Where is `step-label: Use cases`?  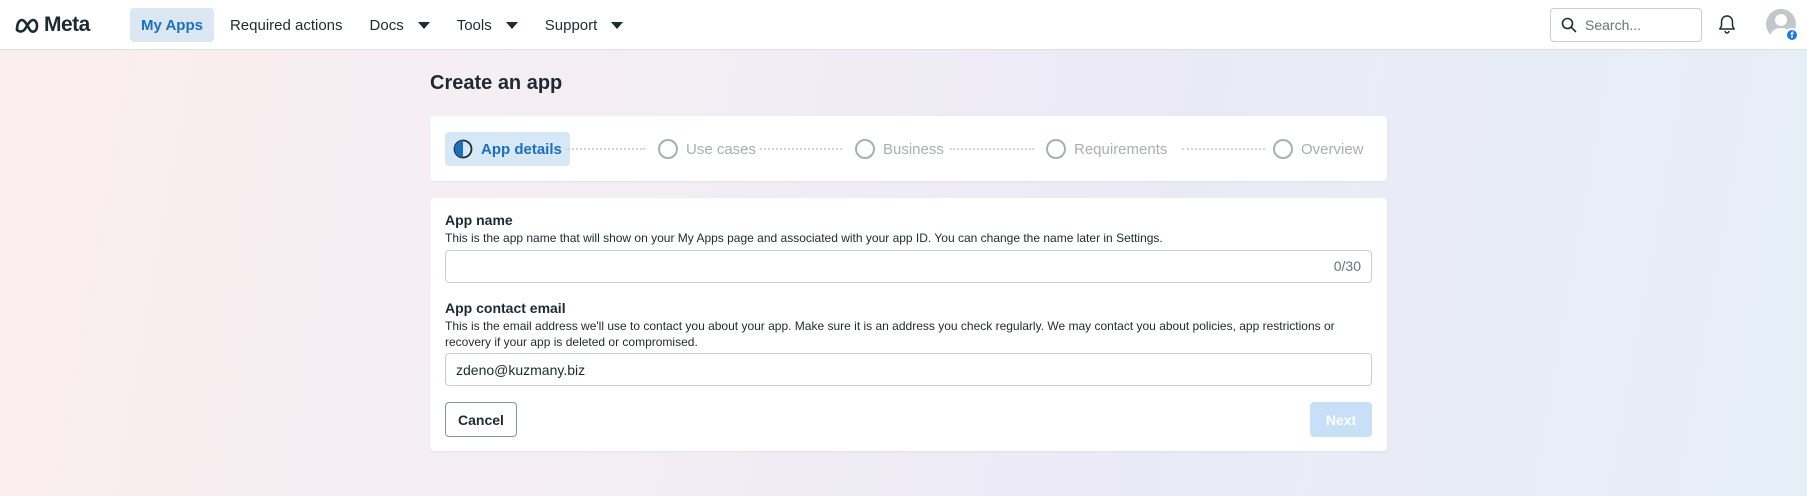 step-label: Use cases is located at coordinates (721, 149).